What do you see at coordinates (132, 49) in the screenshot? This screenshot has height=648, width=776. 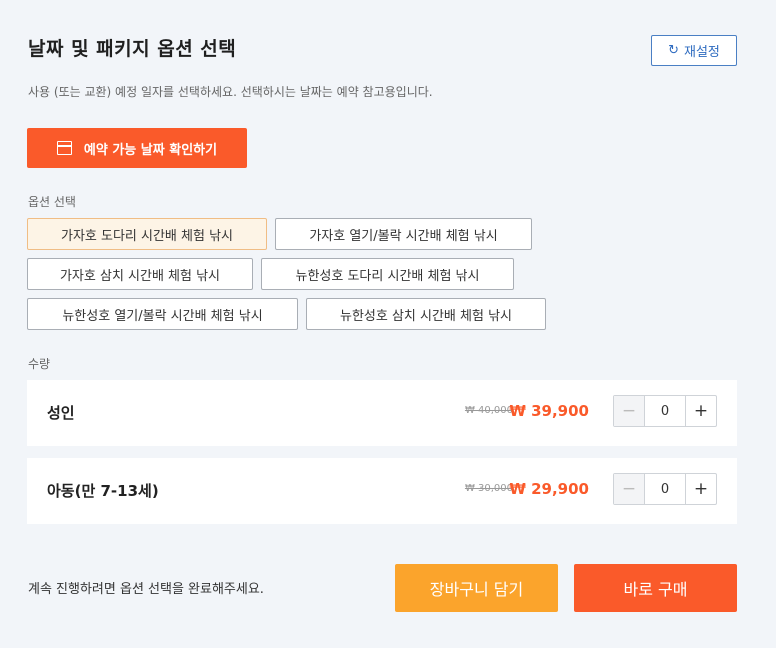 I see `page-title: 날짜 및 패키지 옵션 선택` at bounding box center [132, 49].